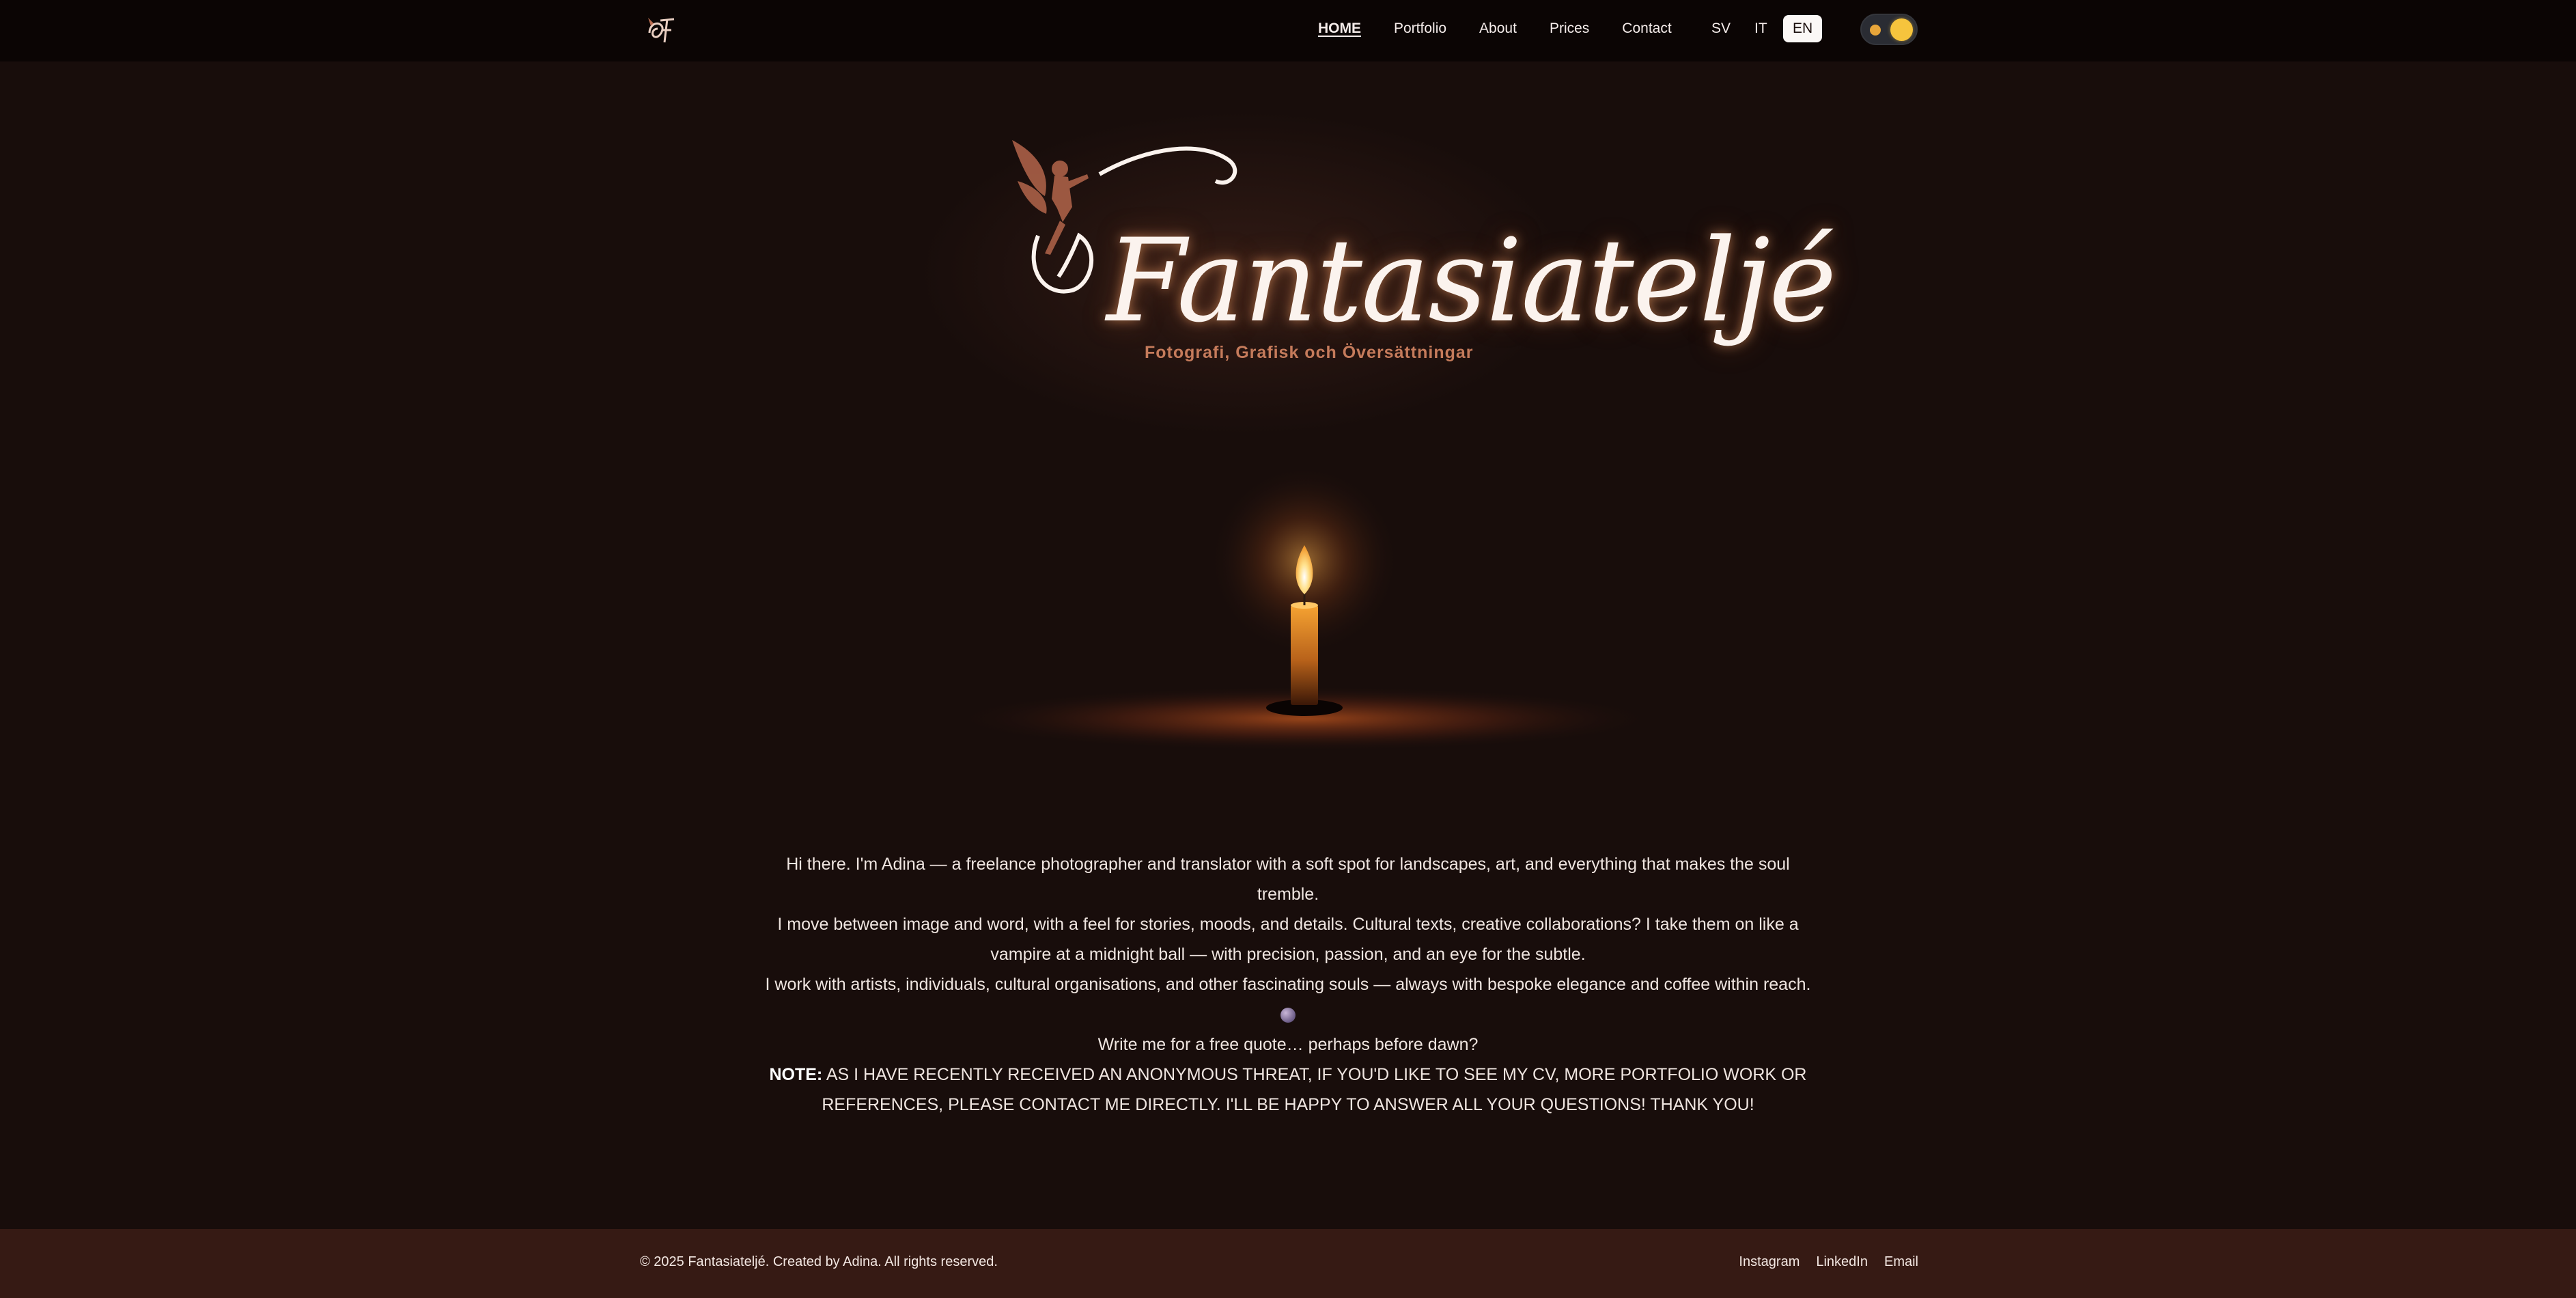 This screenshot has width=2576, height=1298. Describe the element at coordinates (1842, 1262) in the screenshot. I see `footer-link-linkedin: LinkedIn` at that location.